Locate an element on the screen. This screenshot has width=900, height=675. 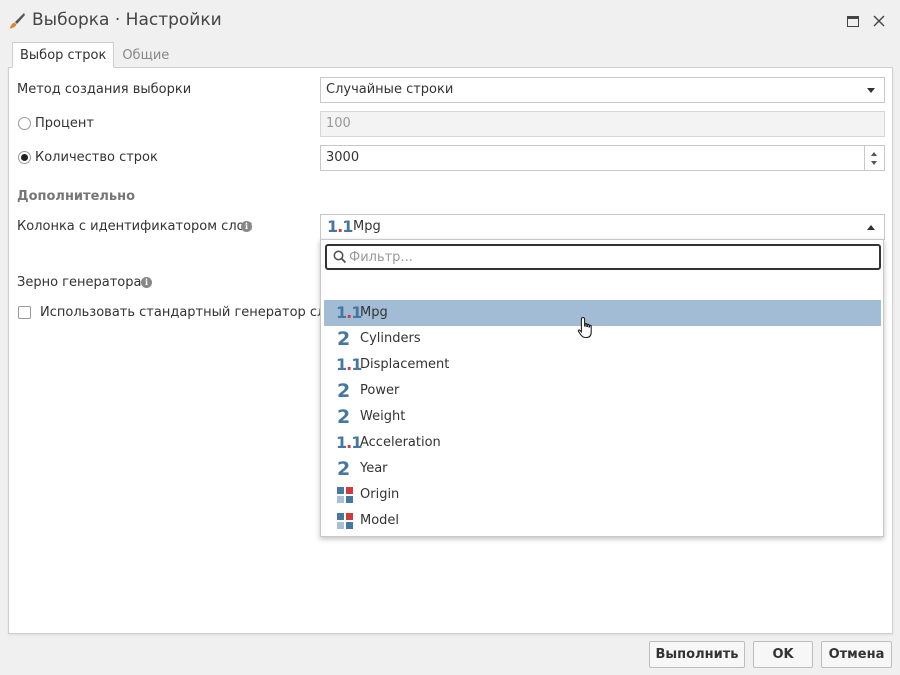
method-select-value: Случайные строки is located at coordinates (390, 89).